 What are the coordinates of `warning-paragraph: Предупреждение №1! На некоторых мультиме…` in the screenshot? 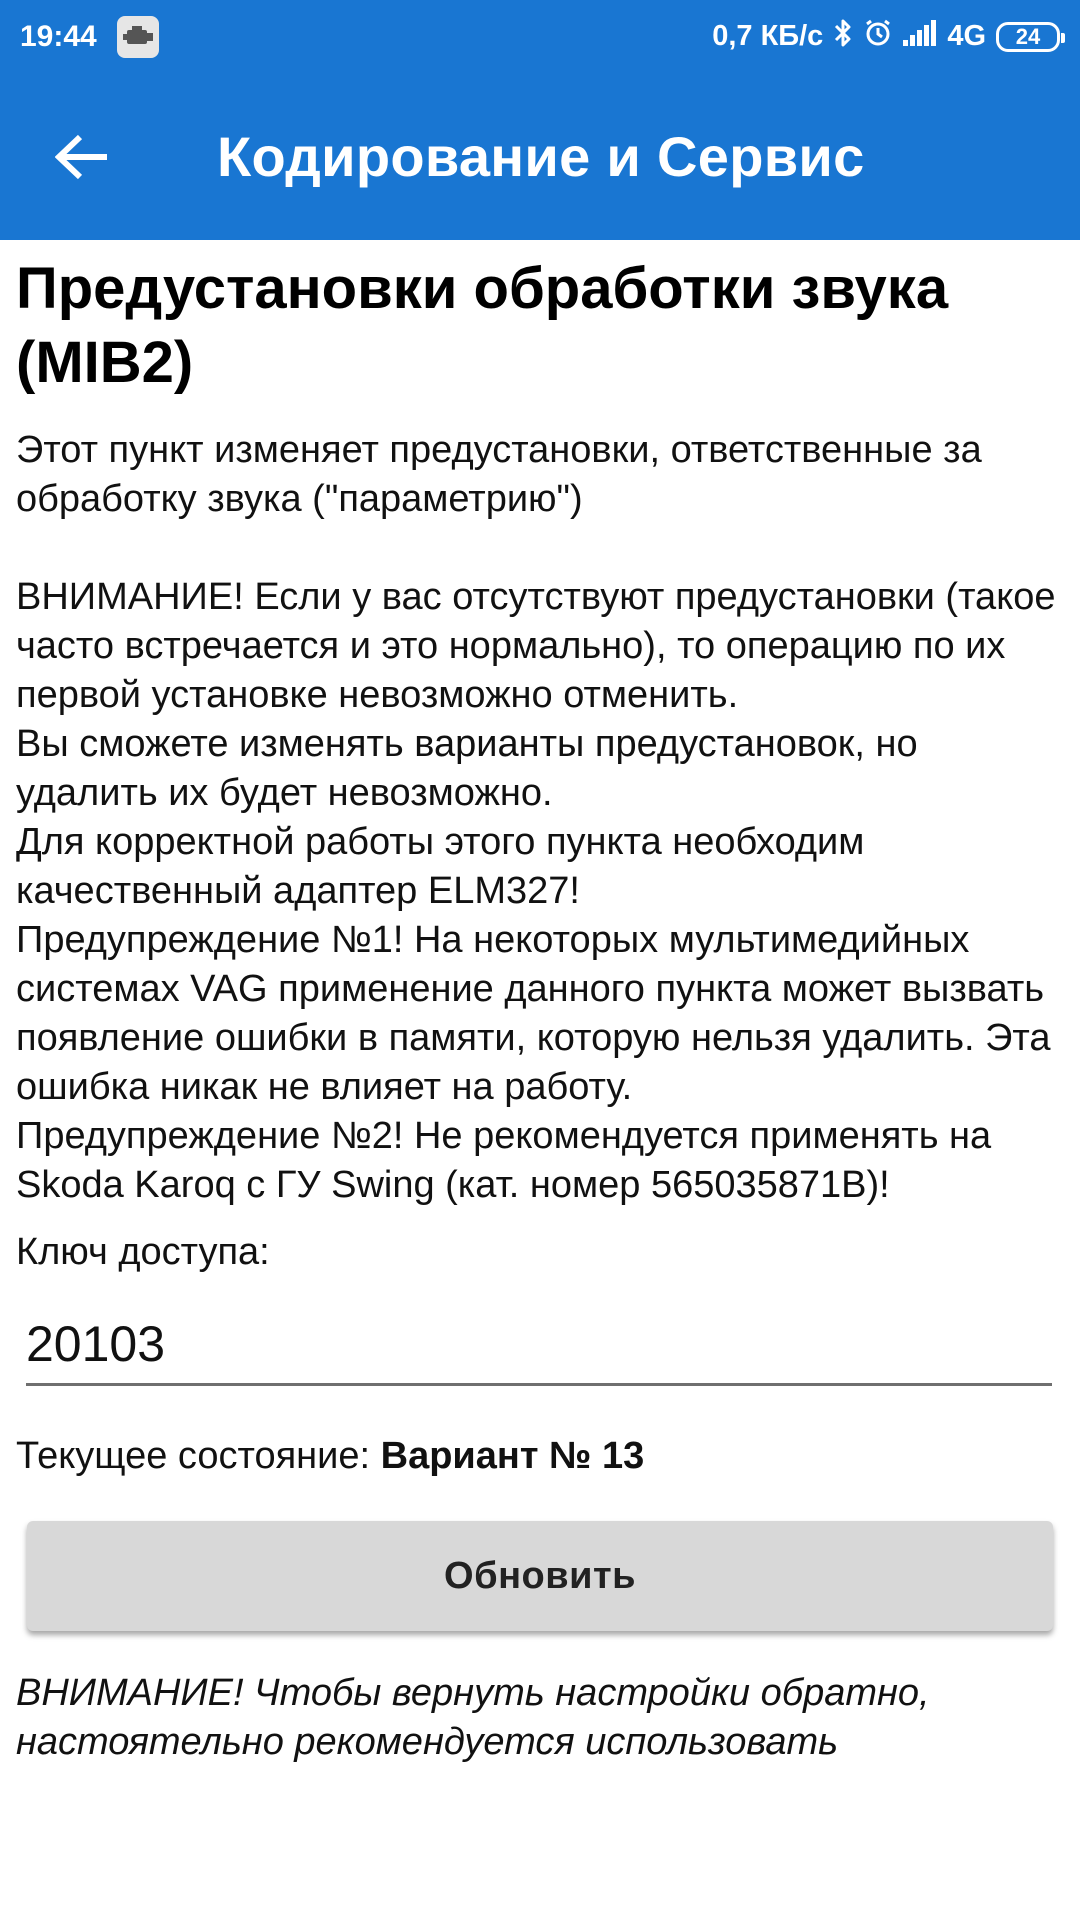 It's located at (533, 1013).